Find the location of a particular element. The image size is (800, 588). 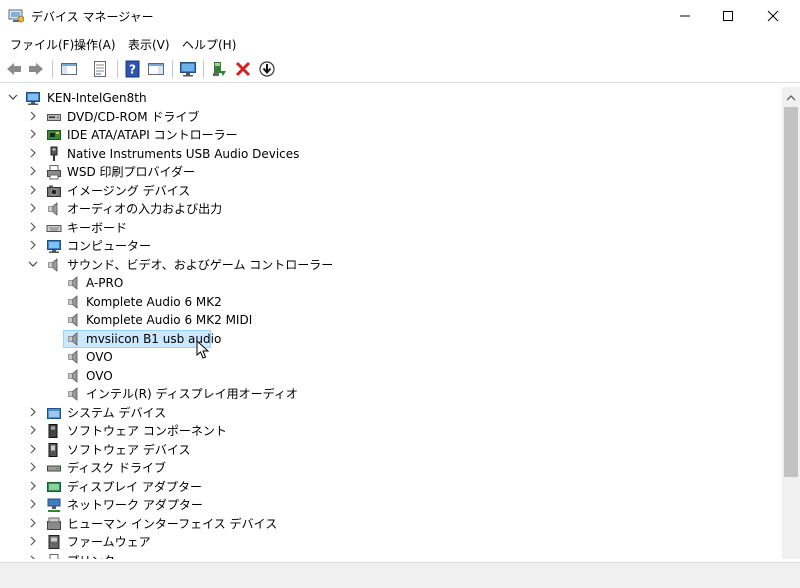

tree-item-label: ソフトウェア デバイス is located at coordinates (129, 449).